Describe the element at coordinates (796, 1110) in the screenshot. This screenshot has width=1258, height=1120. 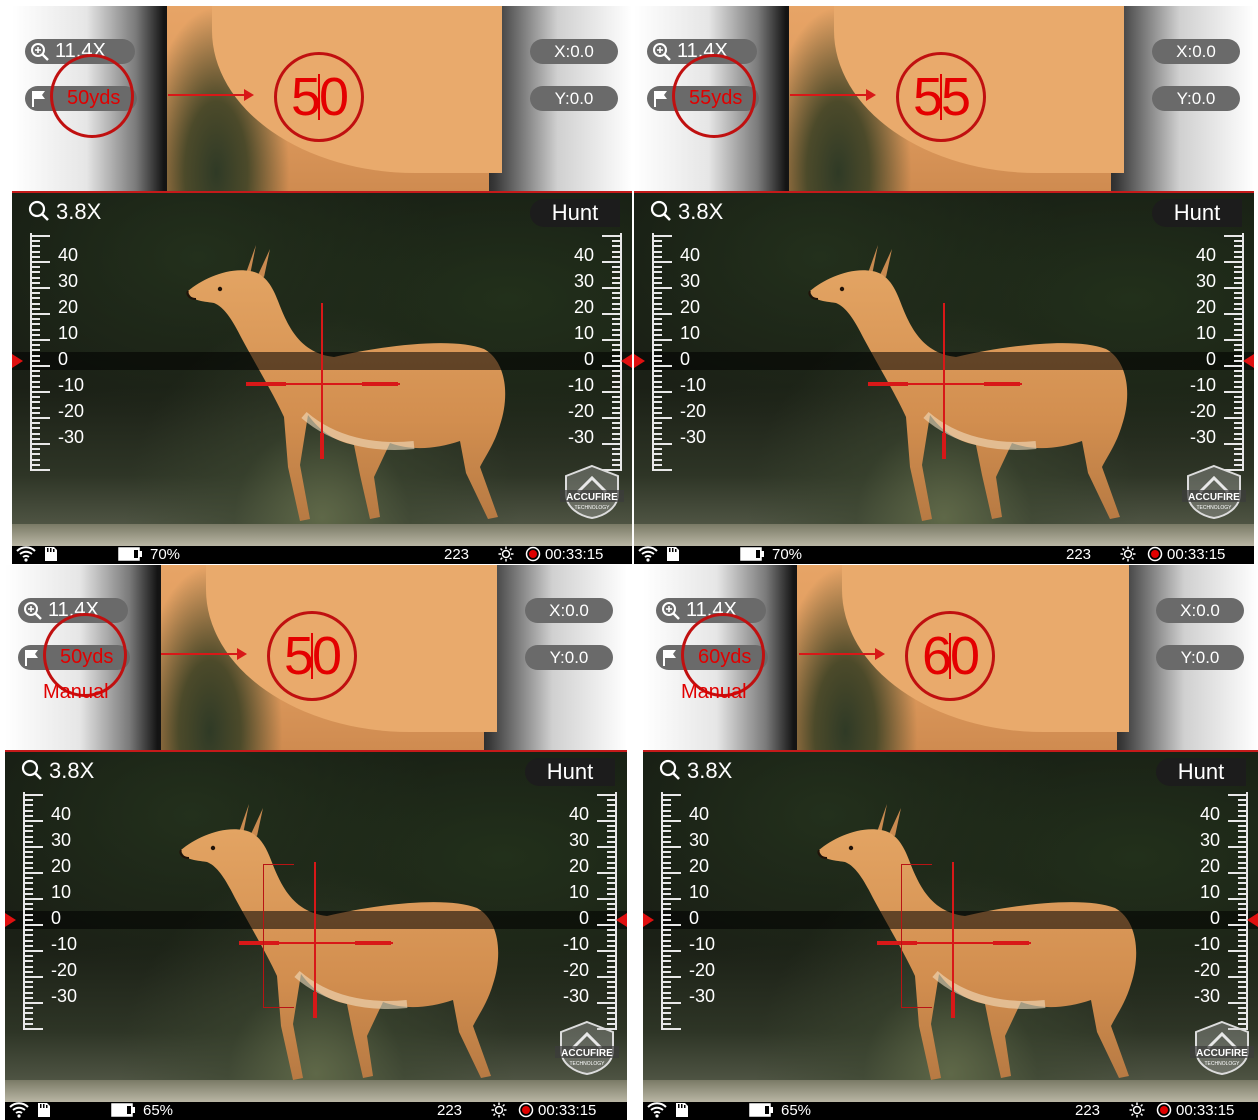
I see `battery-percent: 65%` at that location.